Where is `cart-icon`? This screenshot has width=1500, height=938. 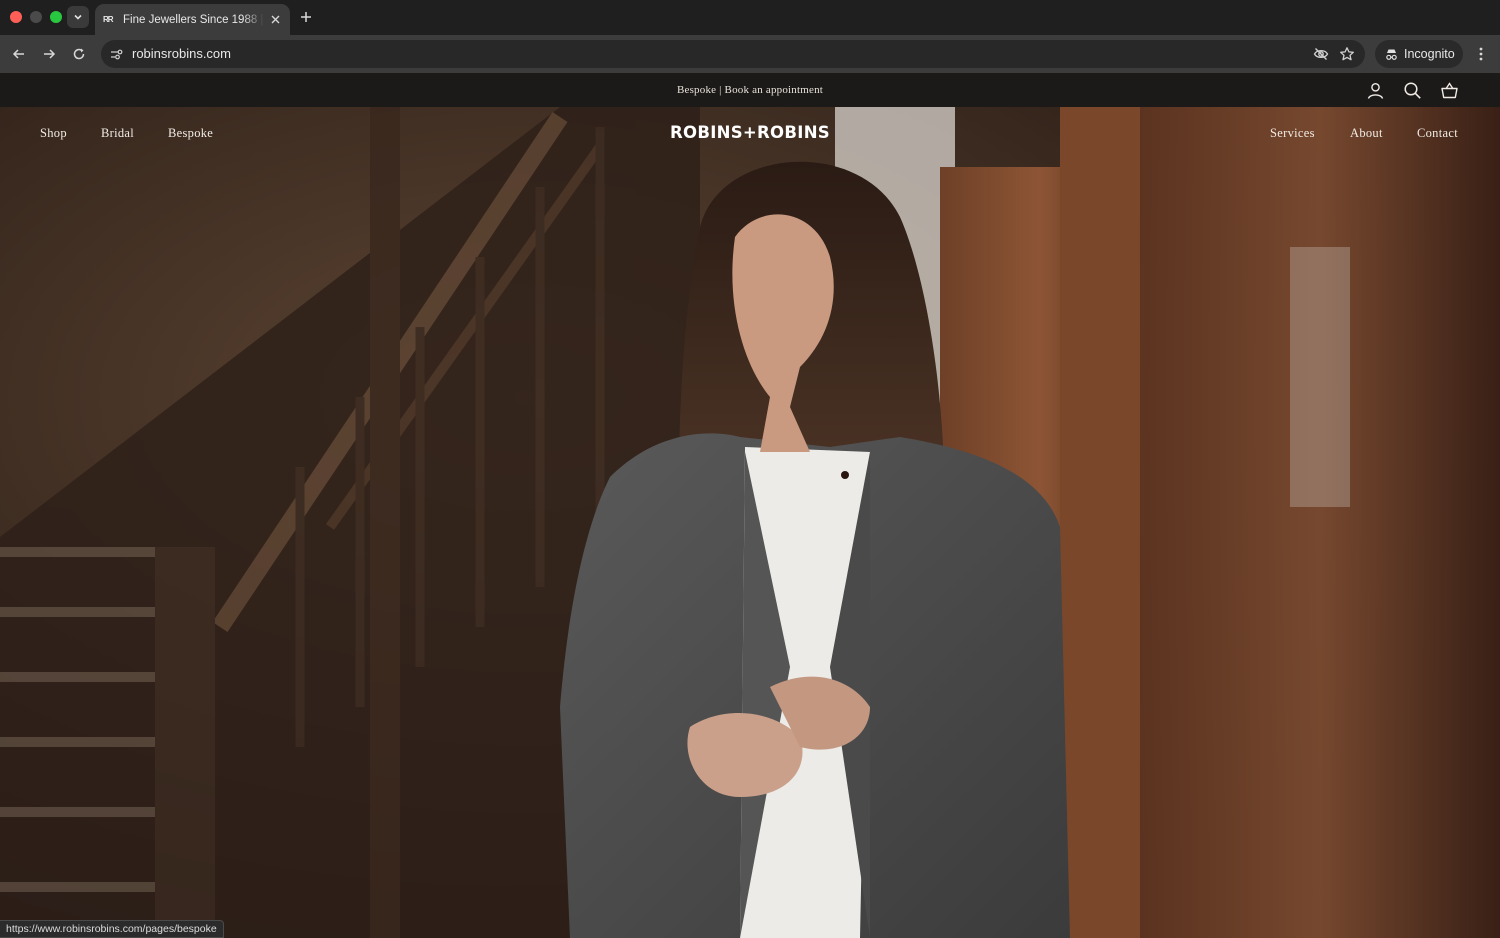
cart-icon is located at coordinates (1449, 90).